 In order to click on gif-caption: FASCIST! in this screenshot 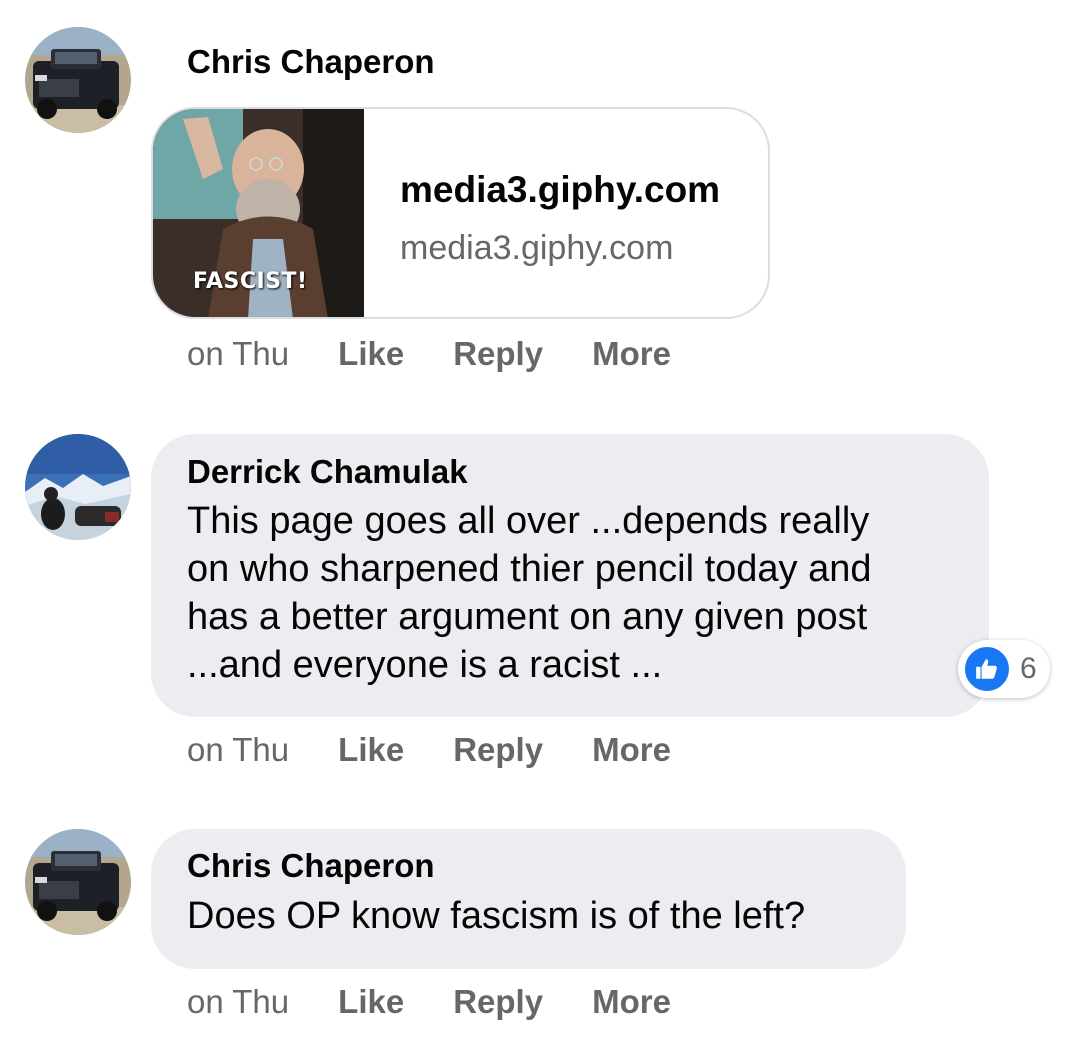, I will do `click(250, 281)`.